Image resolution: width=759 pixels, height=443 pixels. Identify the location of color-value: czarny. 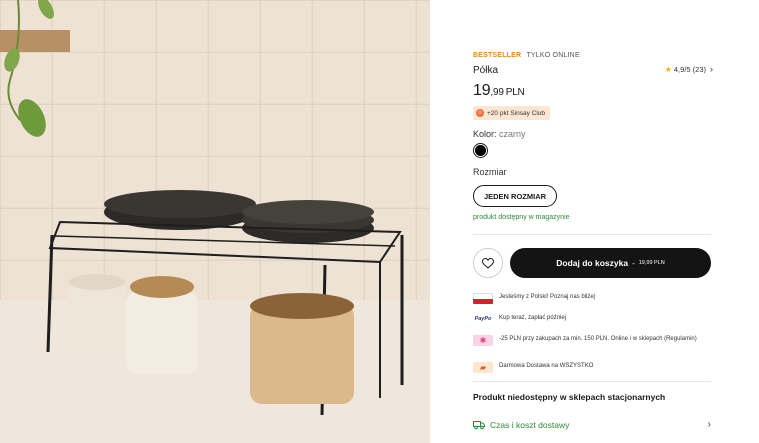
(512, 134).